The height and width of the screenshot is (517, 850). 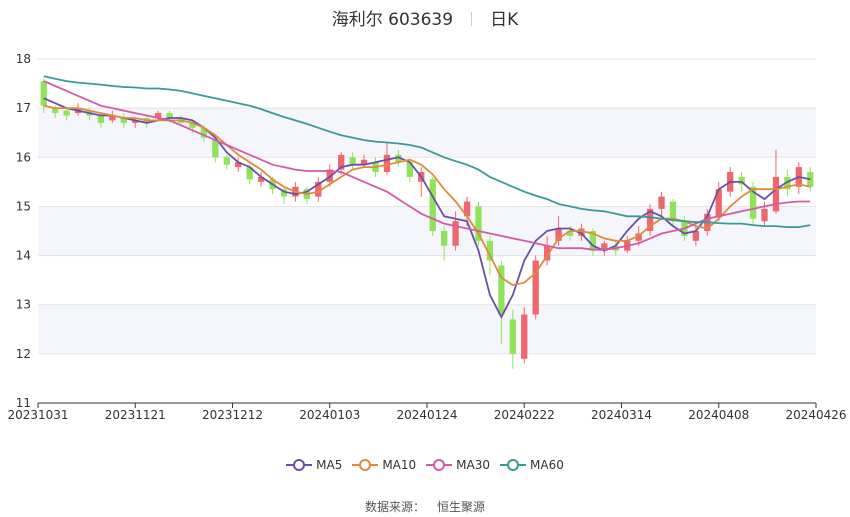 I want to click on y-tick-label: 16, so click(x=23, y=157).